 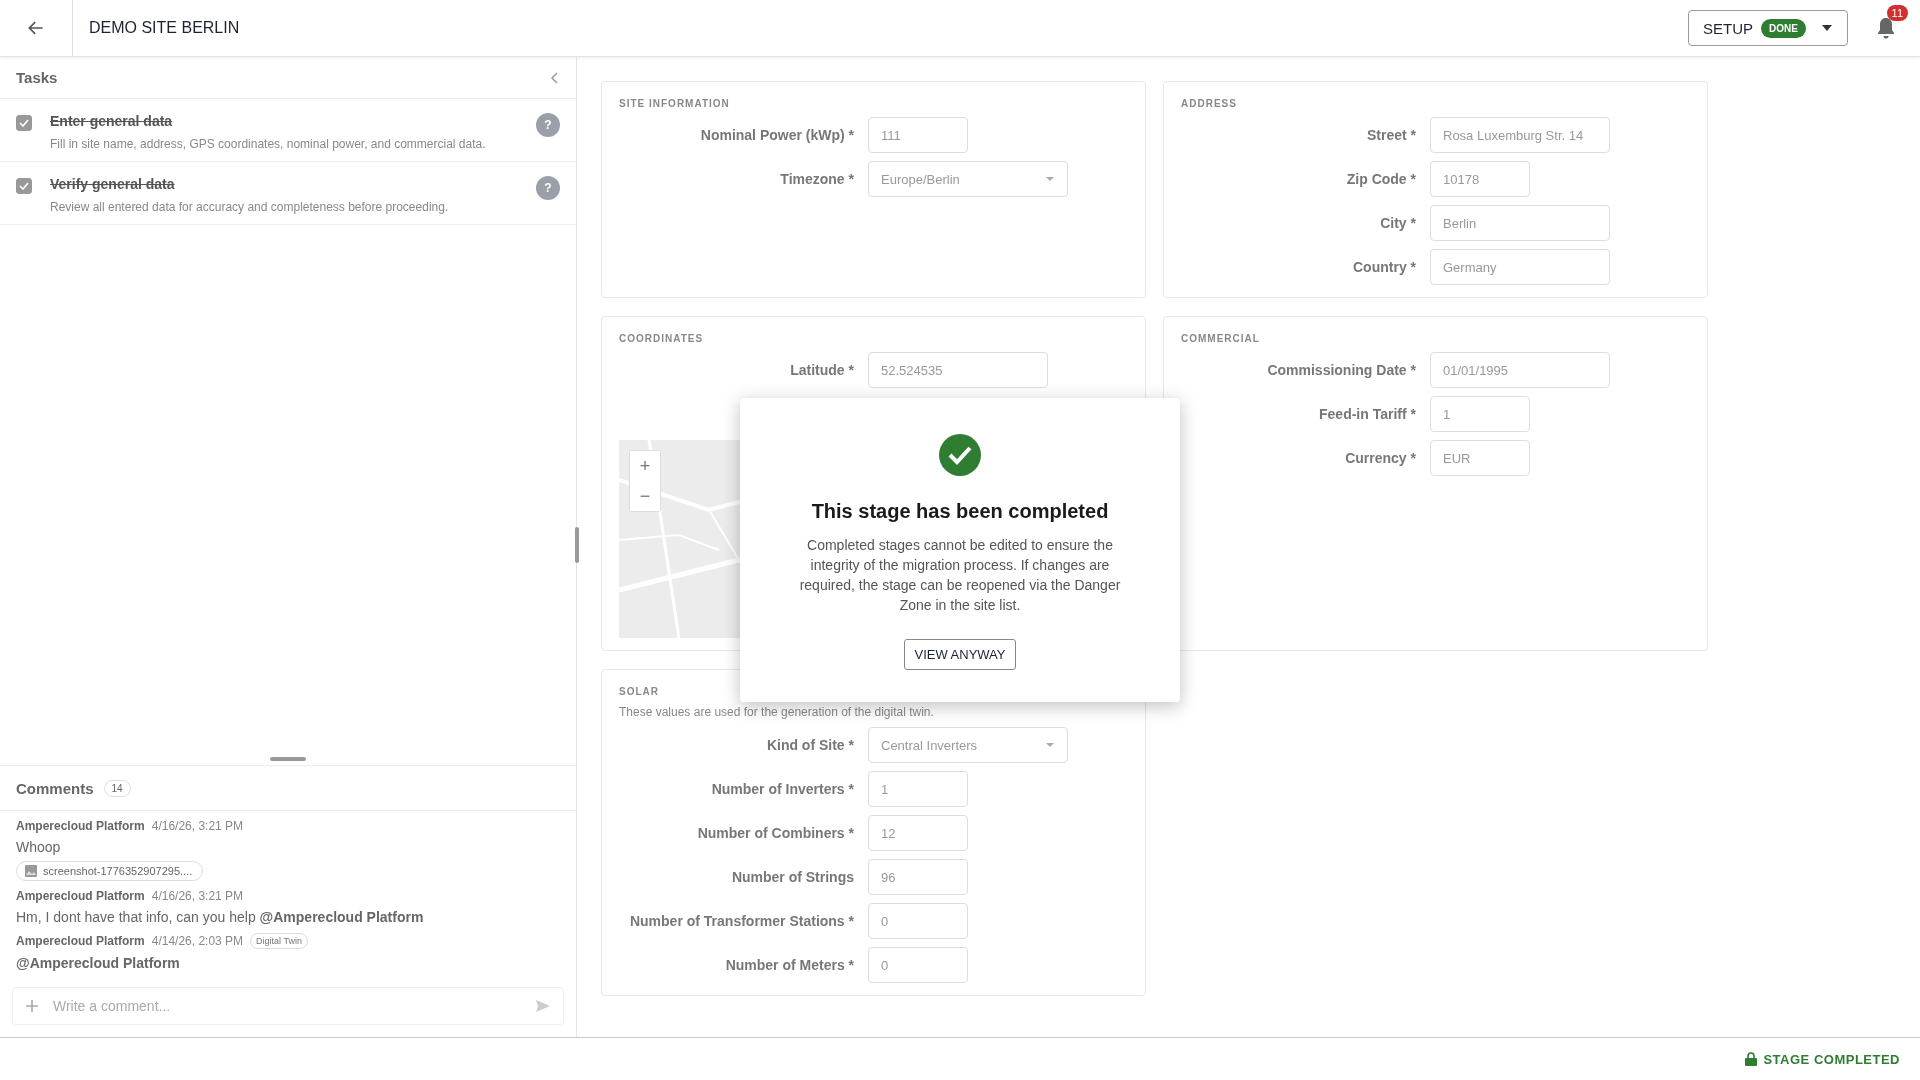 What do you see at coordinates (1367, 414) in the screenshot?
I see `field-label: Feed-in Tariff *` at bounding box center [1367, 414].